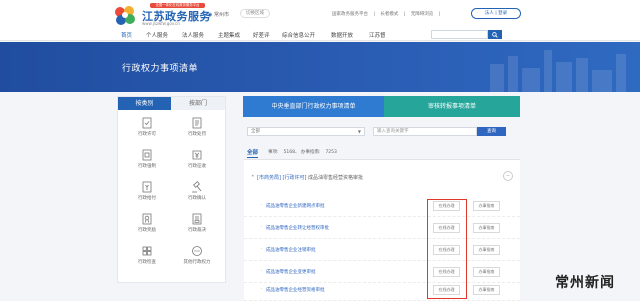  I want to click on nav-rating: 好差评, so click(261, 35).